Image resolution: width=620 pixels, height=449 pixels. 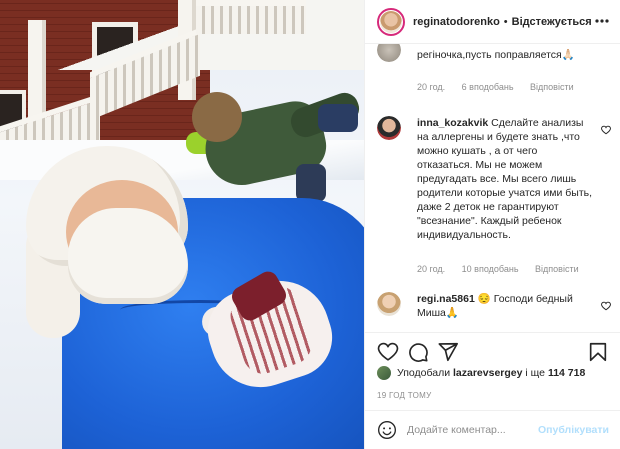 What do you see at coordinates (251, 17) in the screenshot?
I see `porch-railing` at bounding box center [251, 17].